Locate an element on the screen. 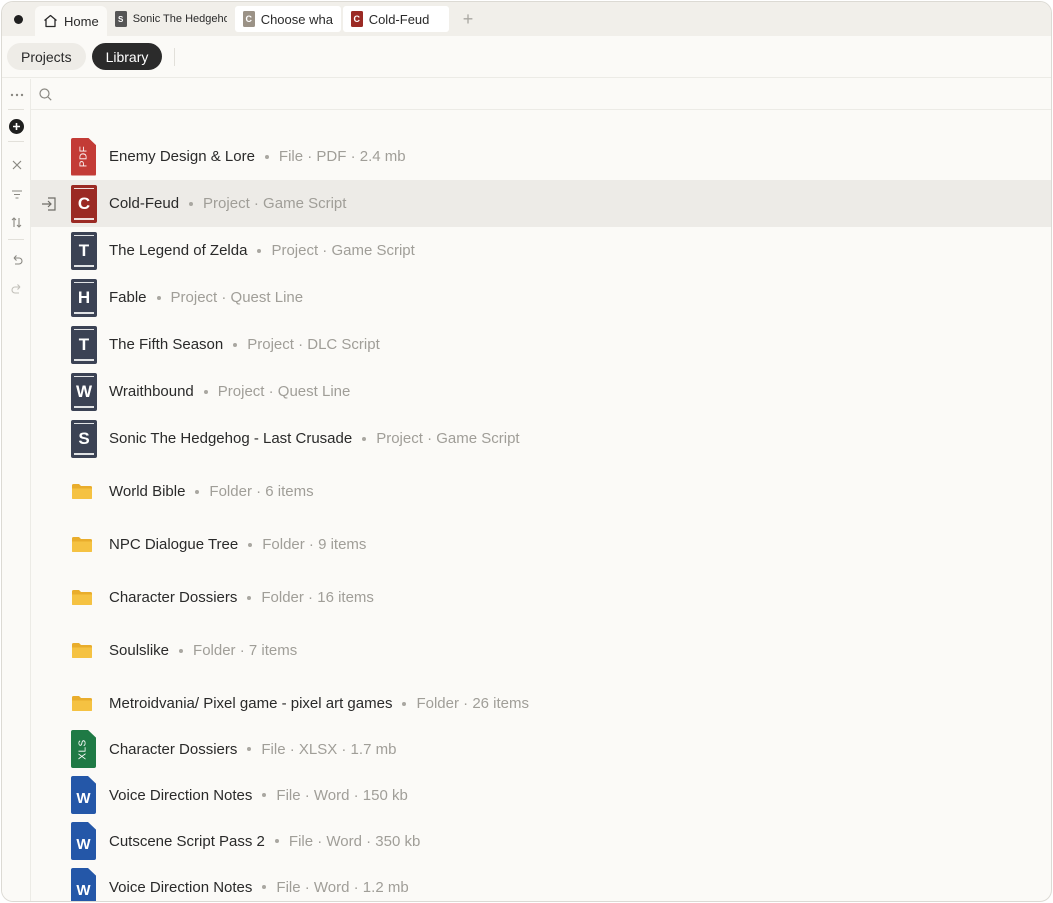  list-item: C Cold-Feud Project · Game Script is located at coordinates (541, 203).